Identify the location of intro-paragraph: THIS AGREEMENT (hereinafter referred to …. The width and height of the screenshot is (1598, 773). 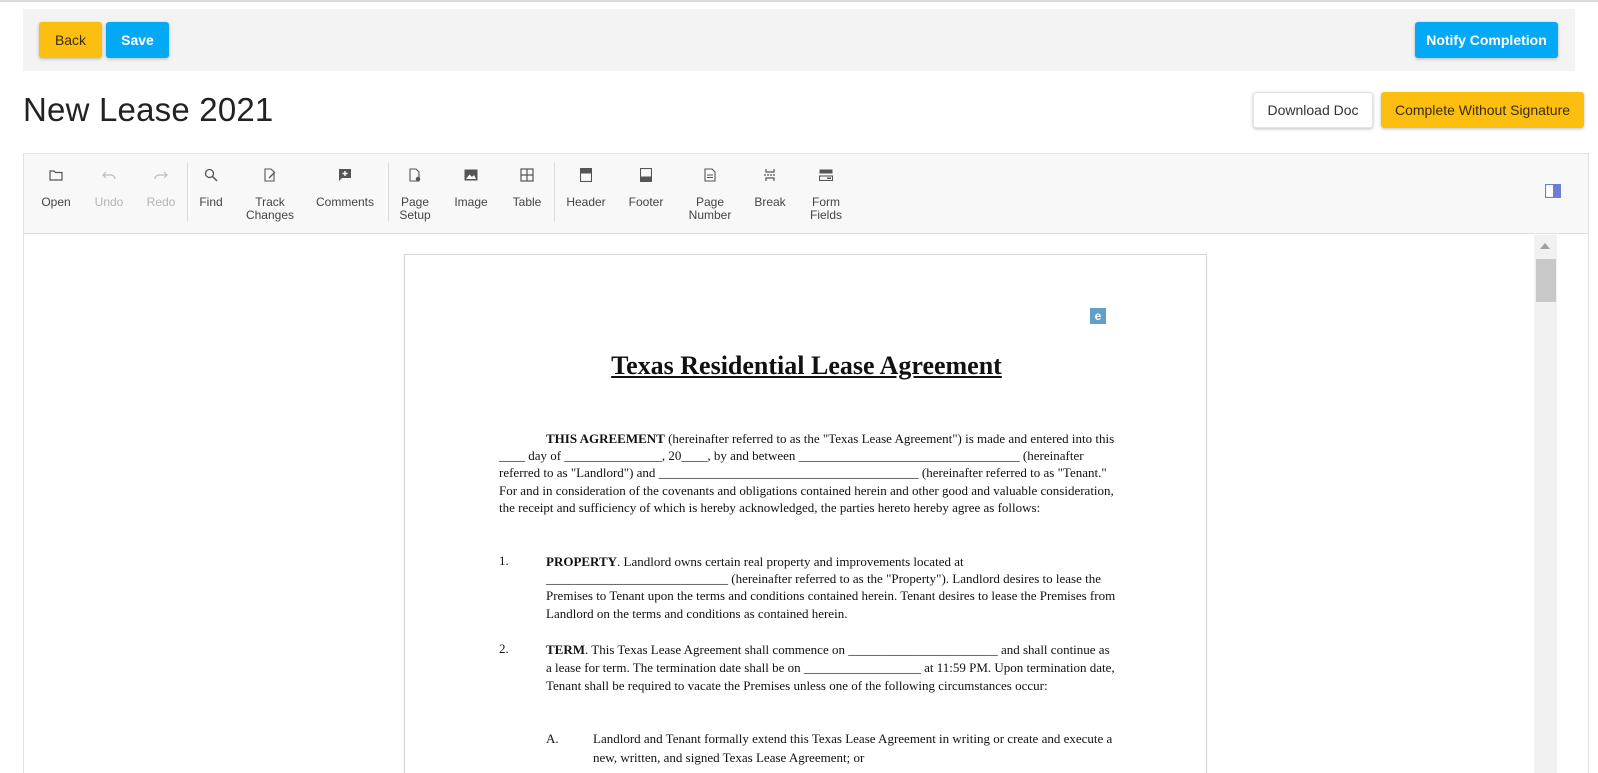
(809, 473).